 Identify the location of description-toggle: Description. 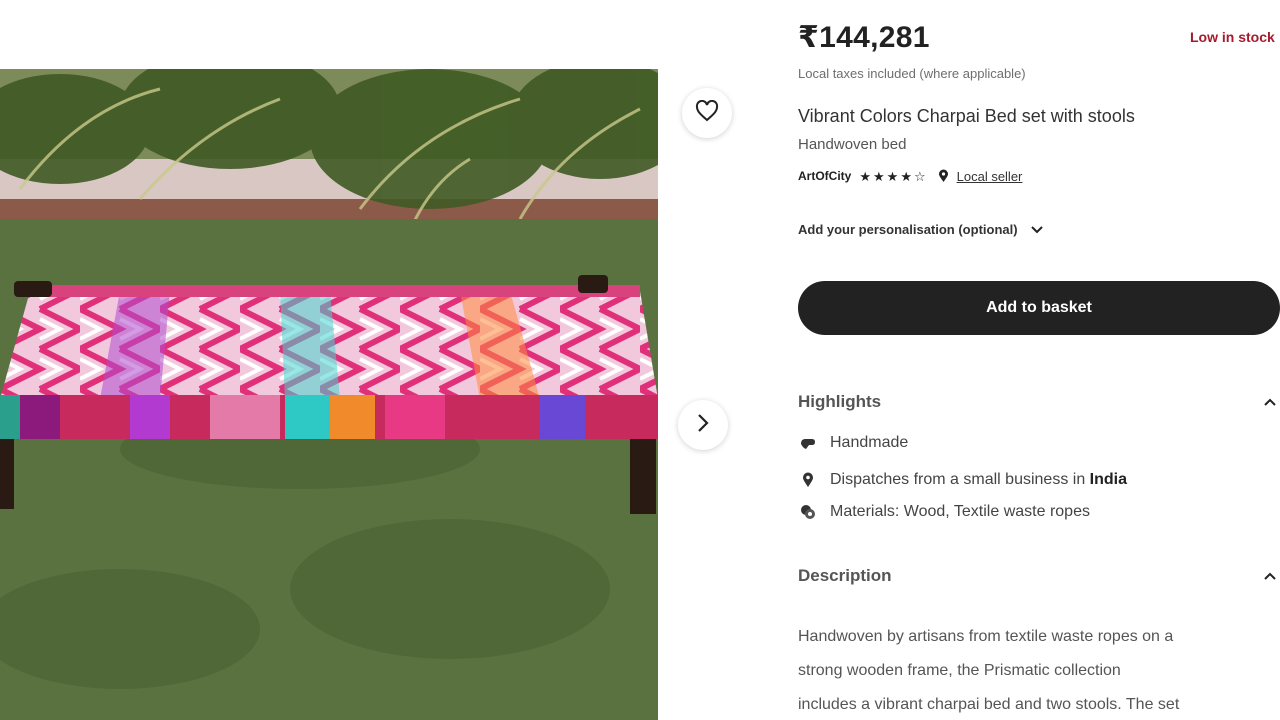
(1039, 576).